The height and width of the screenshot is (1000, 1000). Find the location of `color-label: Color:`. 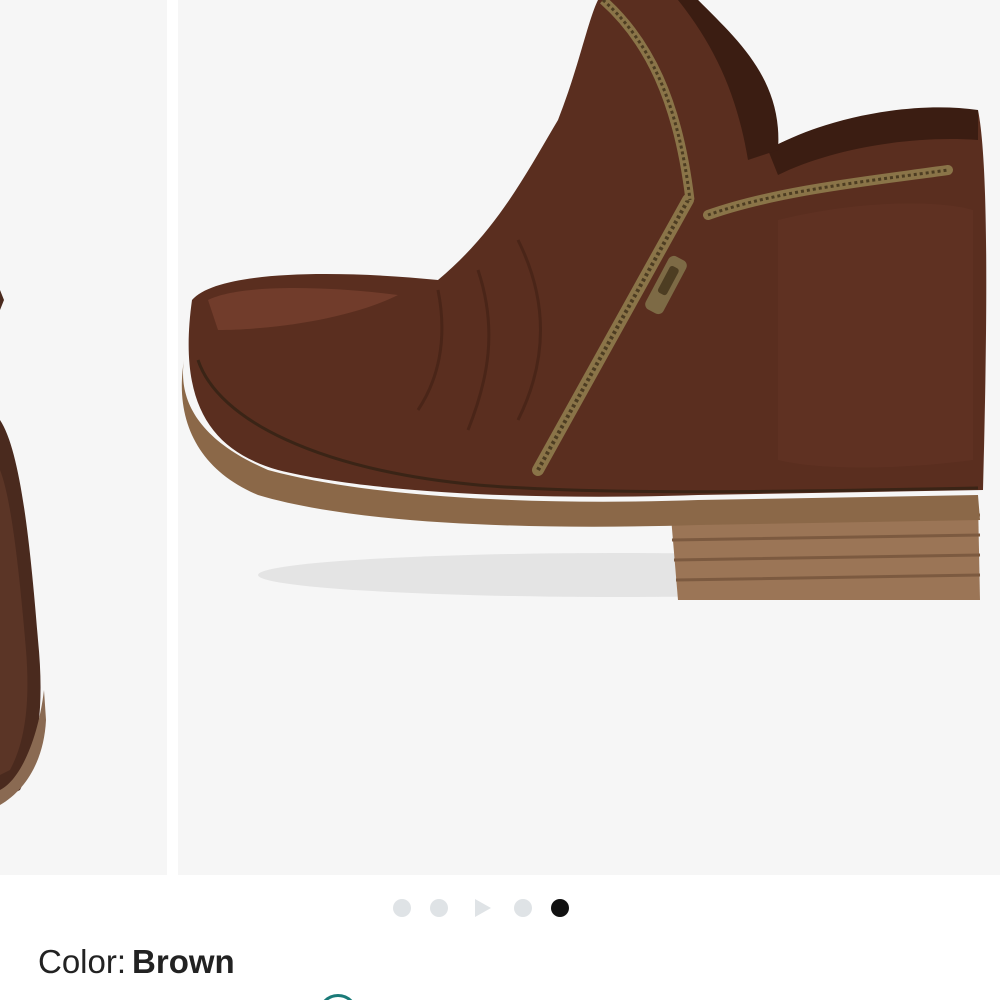

color-label: Color: is located at coordinates (82, 961).